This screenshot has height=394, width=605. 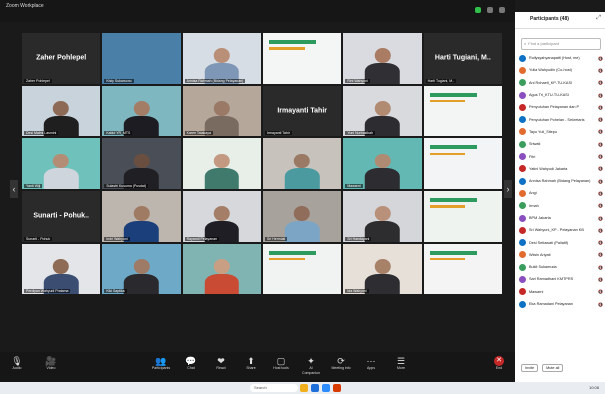 I want to click on audio-icon: 🎙, so click(x=17, y=361).